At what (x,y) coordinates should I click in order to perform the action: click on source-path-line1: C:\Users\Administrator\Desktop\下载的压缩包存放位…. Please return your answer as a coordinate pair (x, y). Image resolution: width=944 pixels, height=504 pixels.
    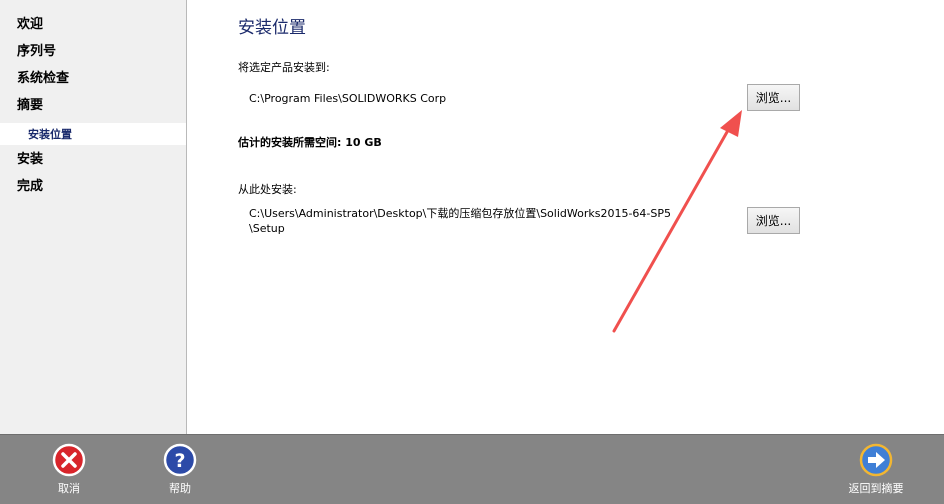
    Looking at the image, I should click on (460, 213).